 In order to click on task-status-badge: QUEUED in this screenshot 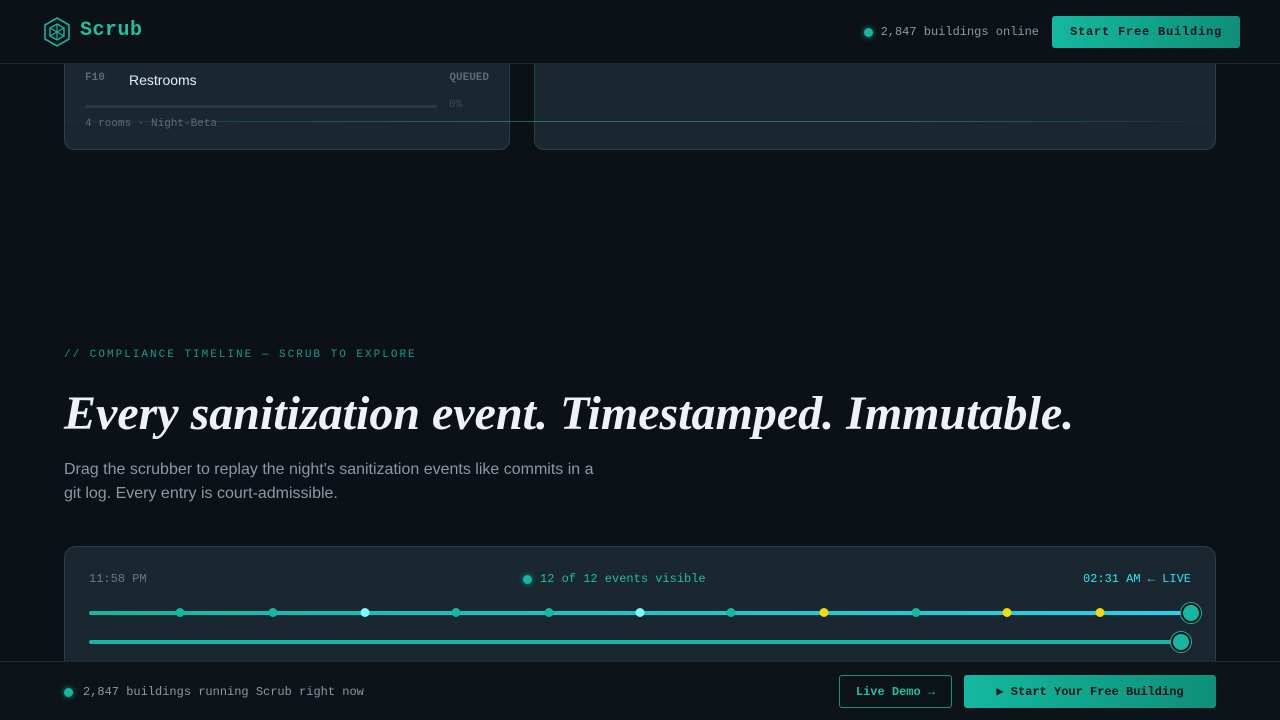, I will do `click(469, 78)`.